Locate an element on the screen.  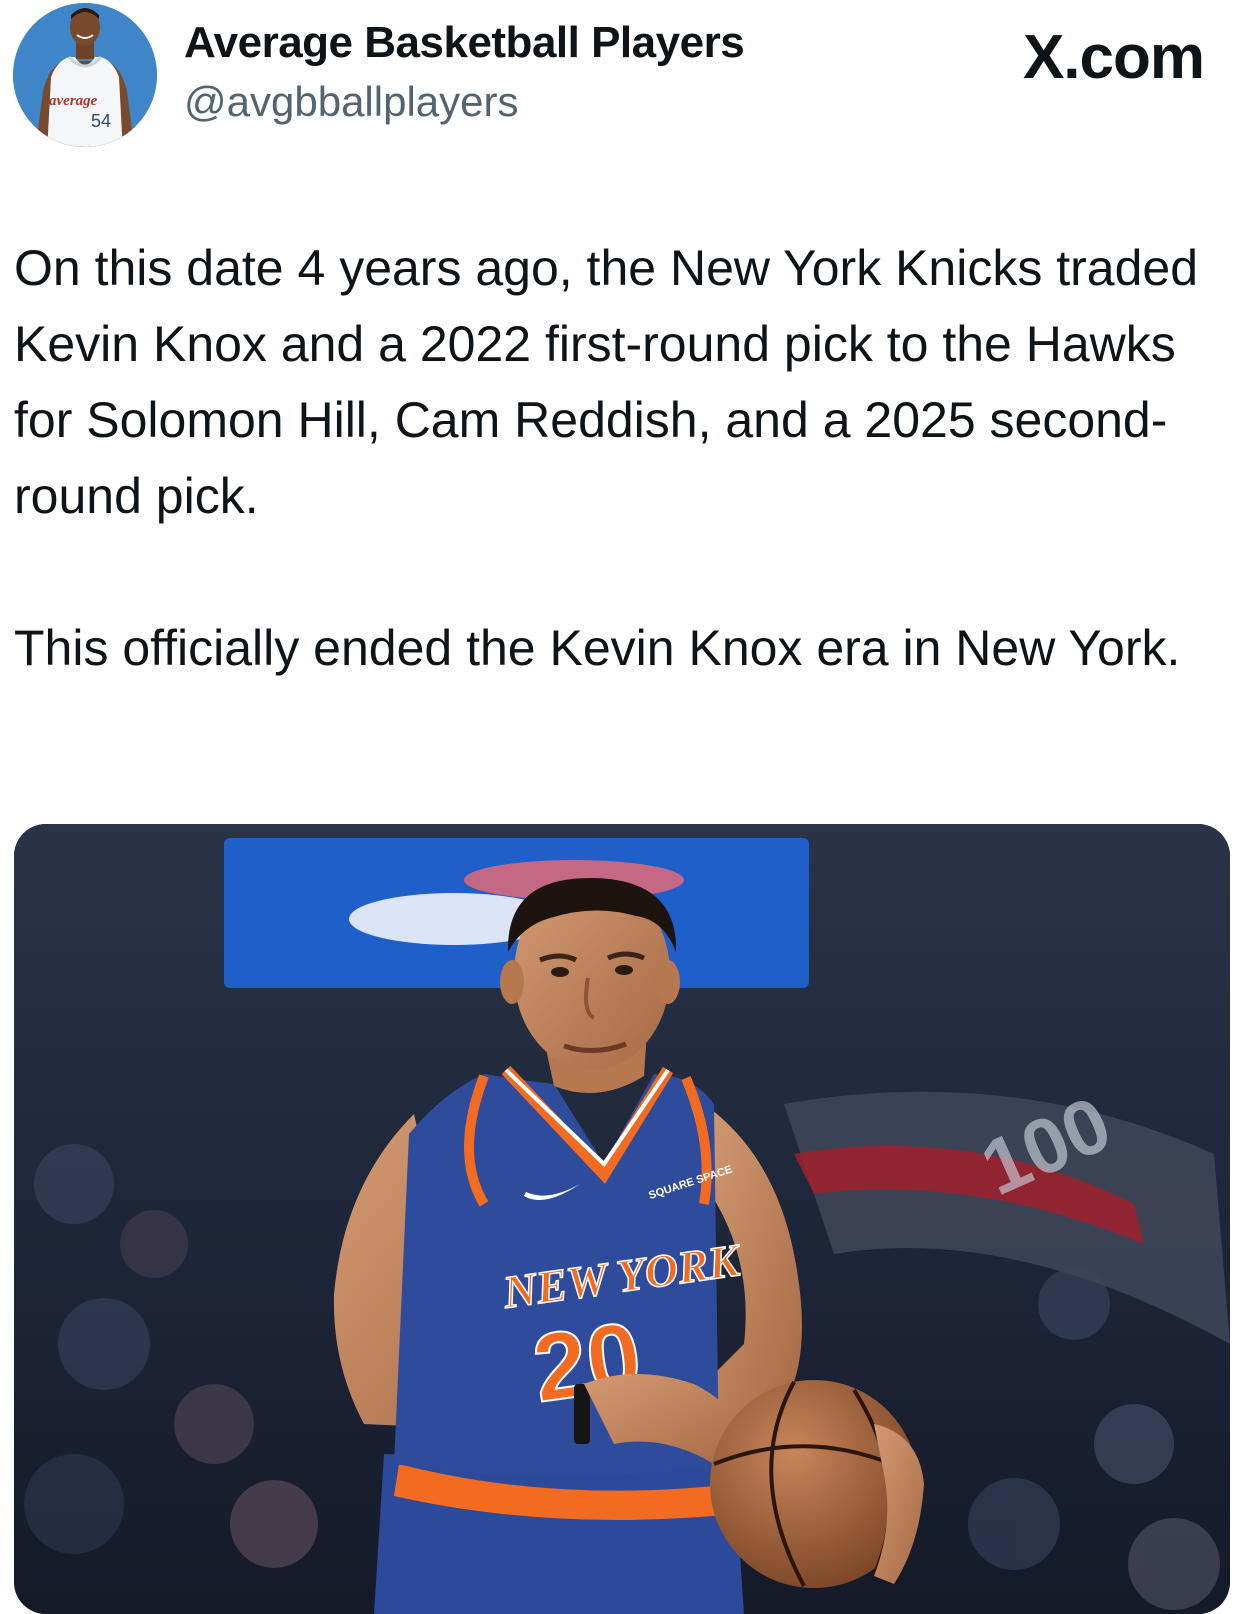
author-handle: @avgbballplayers is located at coordinates (351, 102).